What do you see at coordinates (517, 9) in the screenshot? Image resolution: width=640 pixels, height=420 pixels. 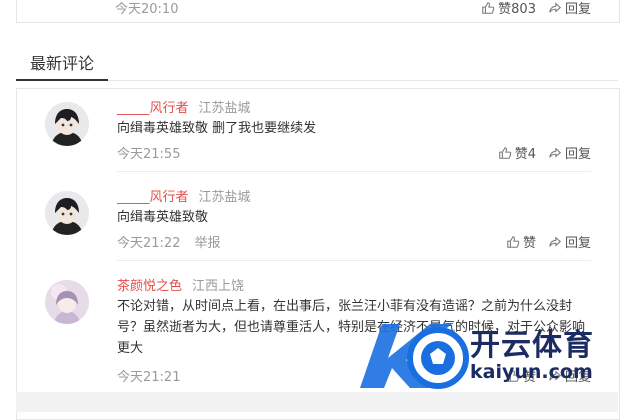 I see `like-label: 赞803` at bounding box center [517, 9].